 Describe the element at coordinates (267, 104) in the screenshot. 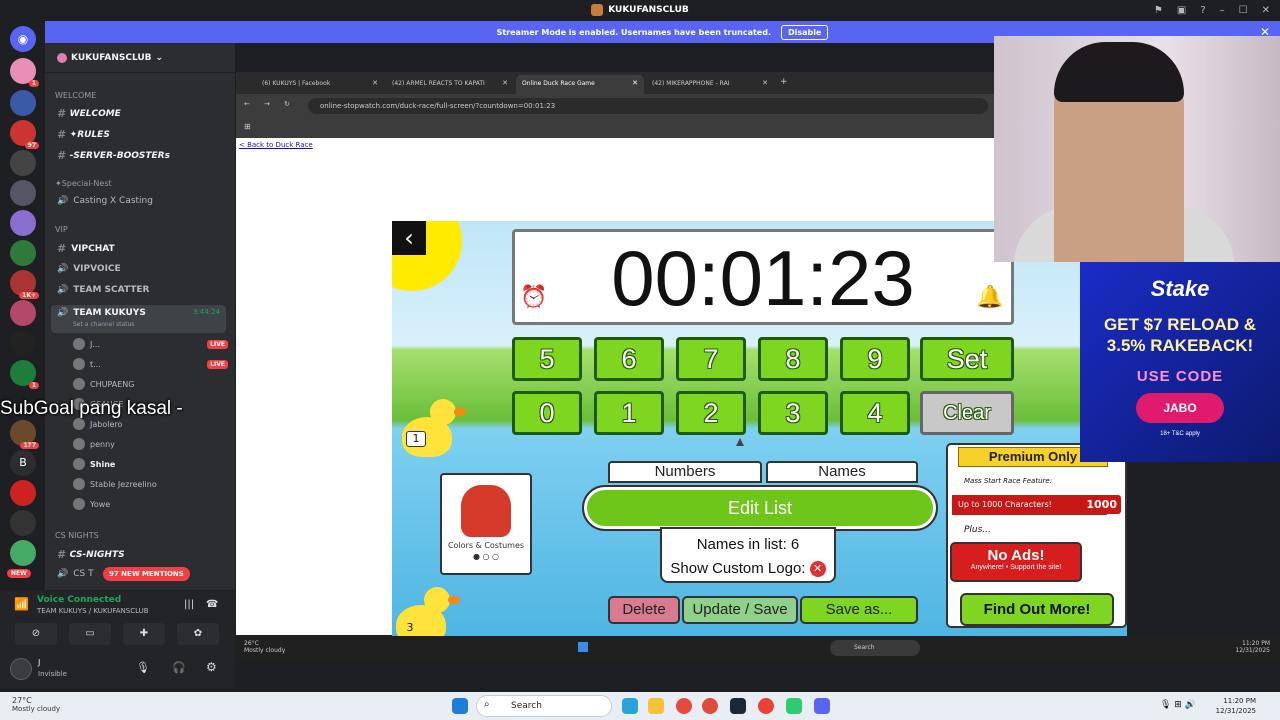

I see `forward-icon: →` at that location.